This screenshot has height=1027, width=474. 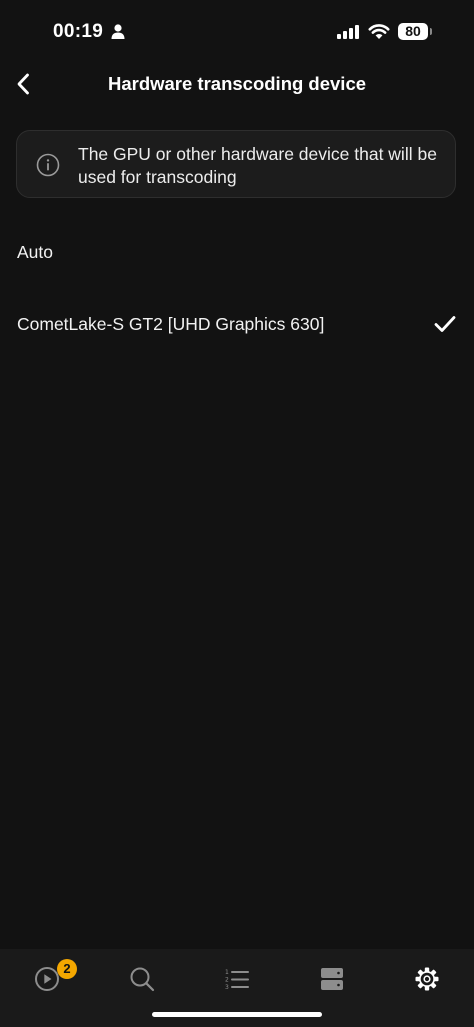 I want to click on page-title: Hardware transcoding device, so click(x=237, y=83).